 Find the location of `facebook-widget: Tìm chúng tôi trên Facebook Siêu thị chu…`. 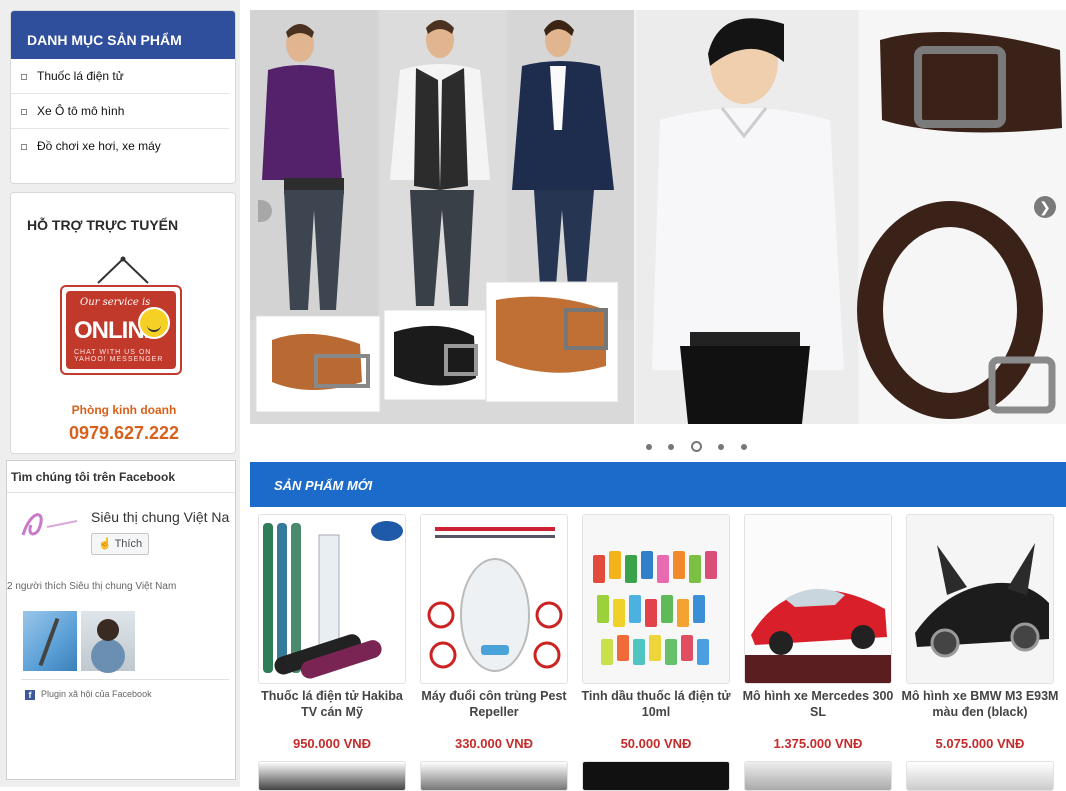

facebook-widget: Tìm chúng tôi trên Facebook Siêu thị chu… is located at coordinates (121, 620).